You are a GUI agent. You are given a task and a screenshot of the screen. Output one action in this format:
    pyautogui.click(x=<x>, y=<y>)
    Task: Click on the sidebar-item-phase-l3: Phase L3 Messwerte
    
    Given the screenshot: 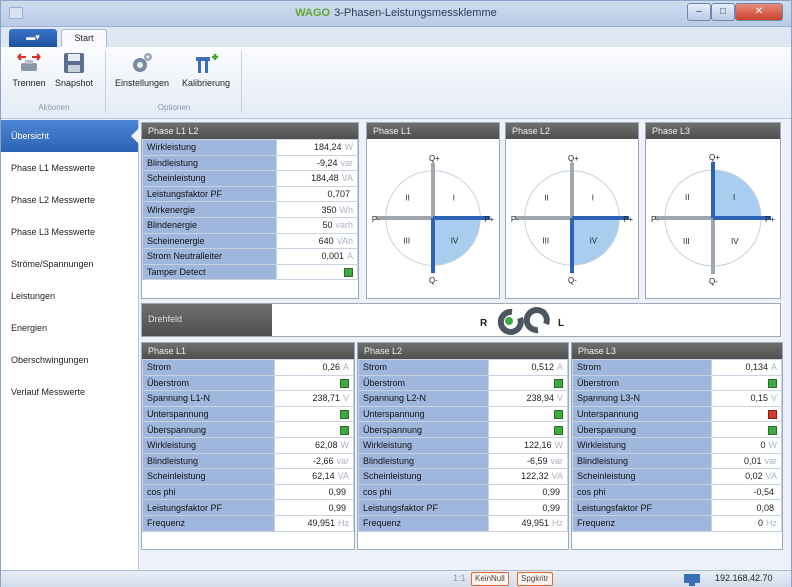 What is the action you would take?
    pyautogui.click(x=69, y=232)
    